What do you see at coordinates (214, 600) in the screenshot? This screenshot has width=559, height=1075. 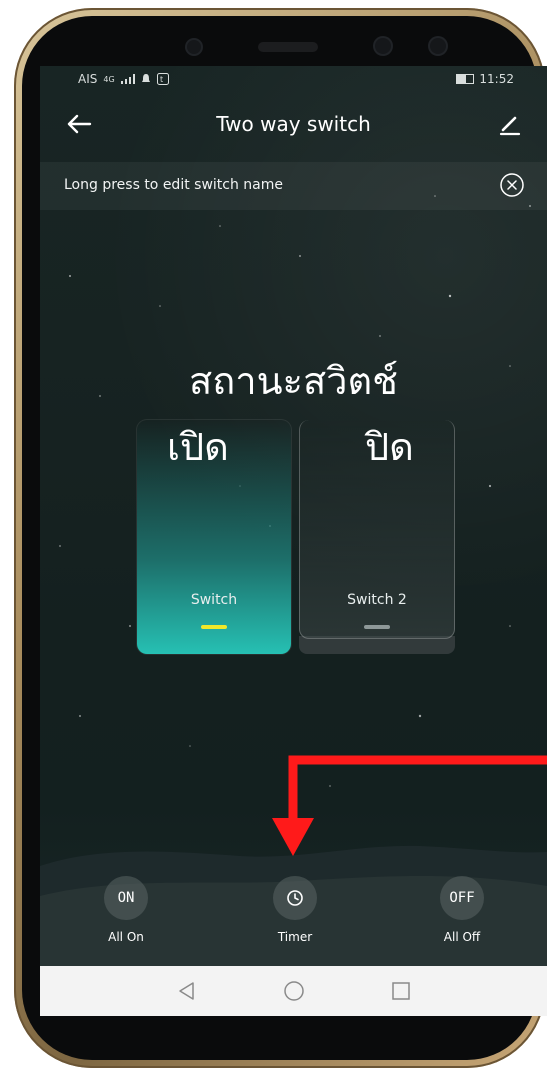 I see `switch-1-label: Switch` at bounding box center [214, 600].